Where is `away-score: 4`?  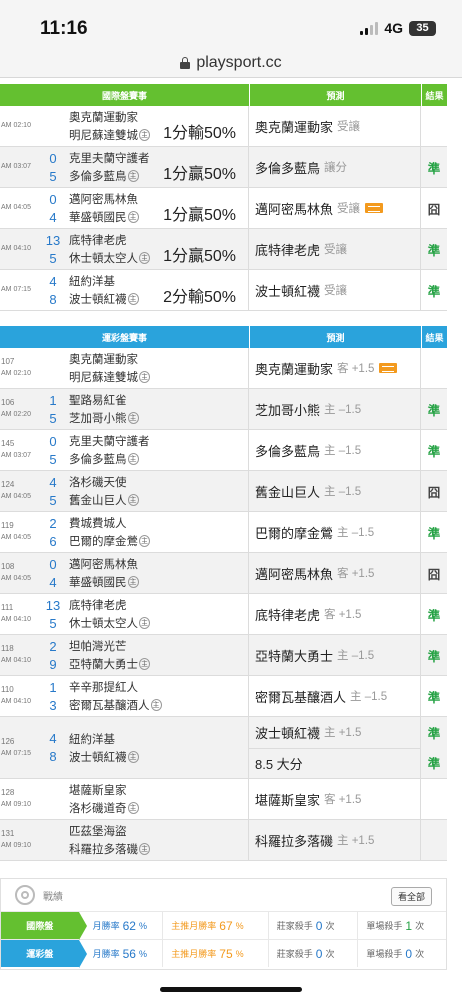 away-score: 4 is located at coordinates (53, 281).